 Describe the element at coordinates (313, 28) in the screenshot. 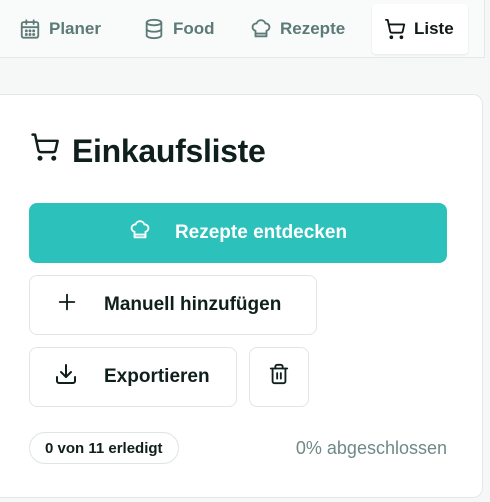

I see `tab-label: Rezepte` at that location.